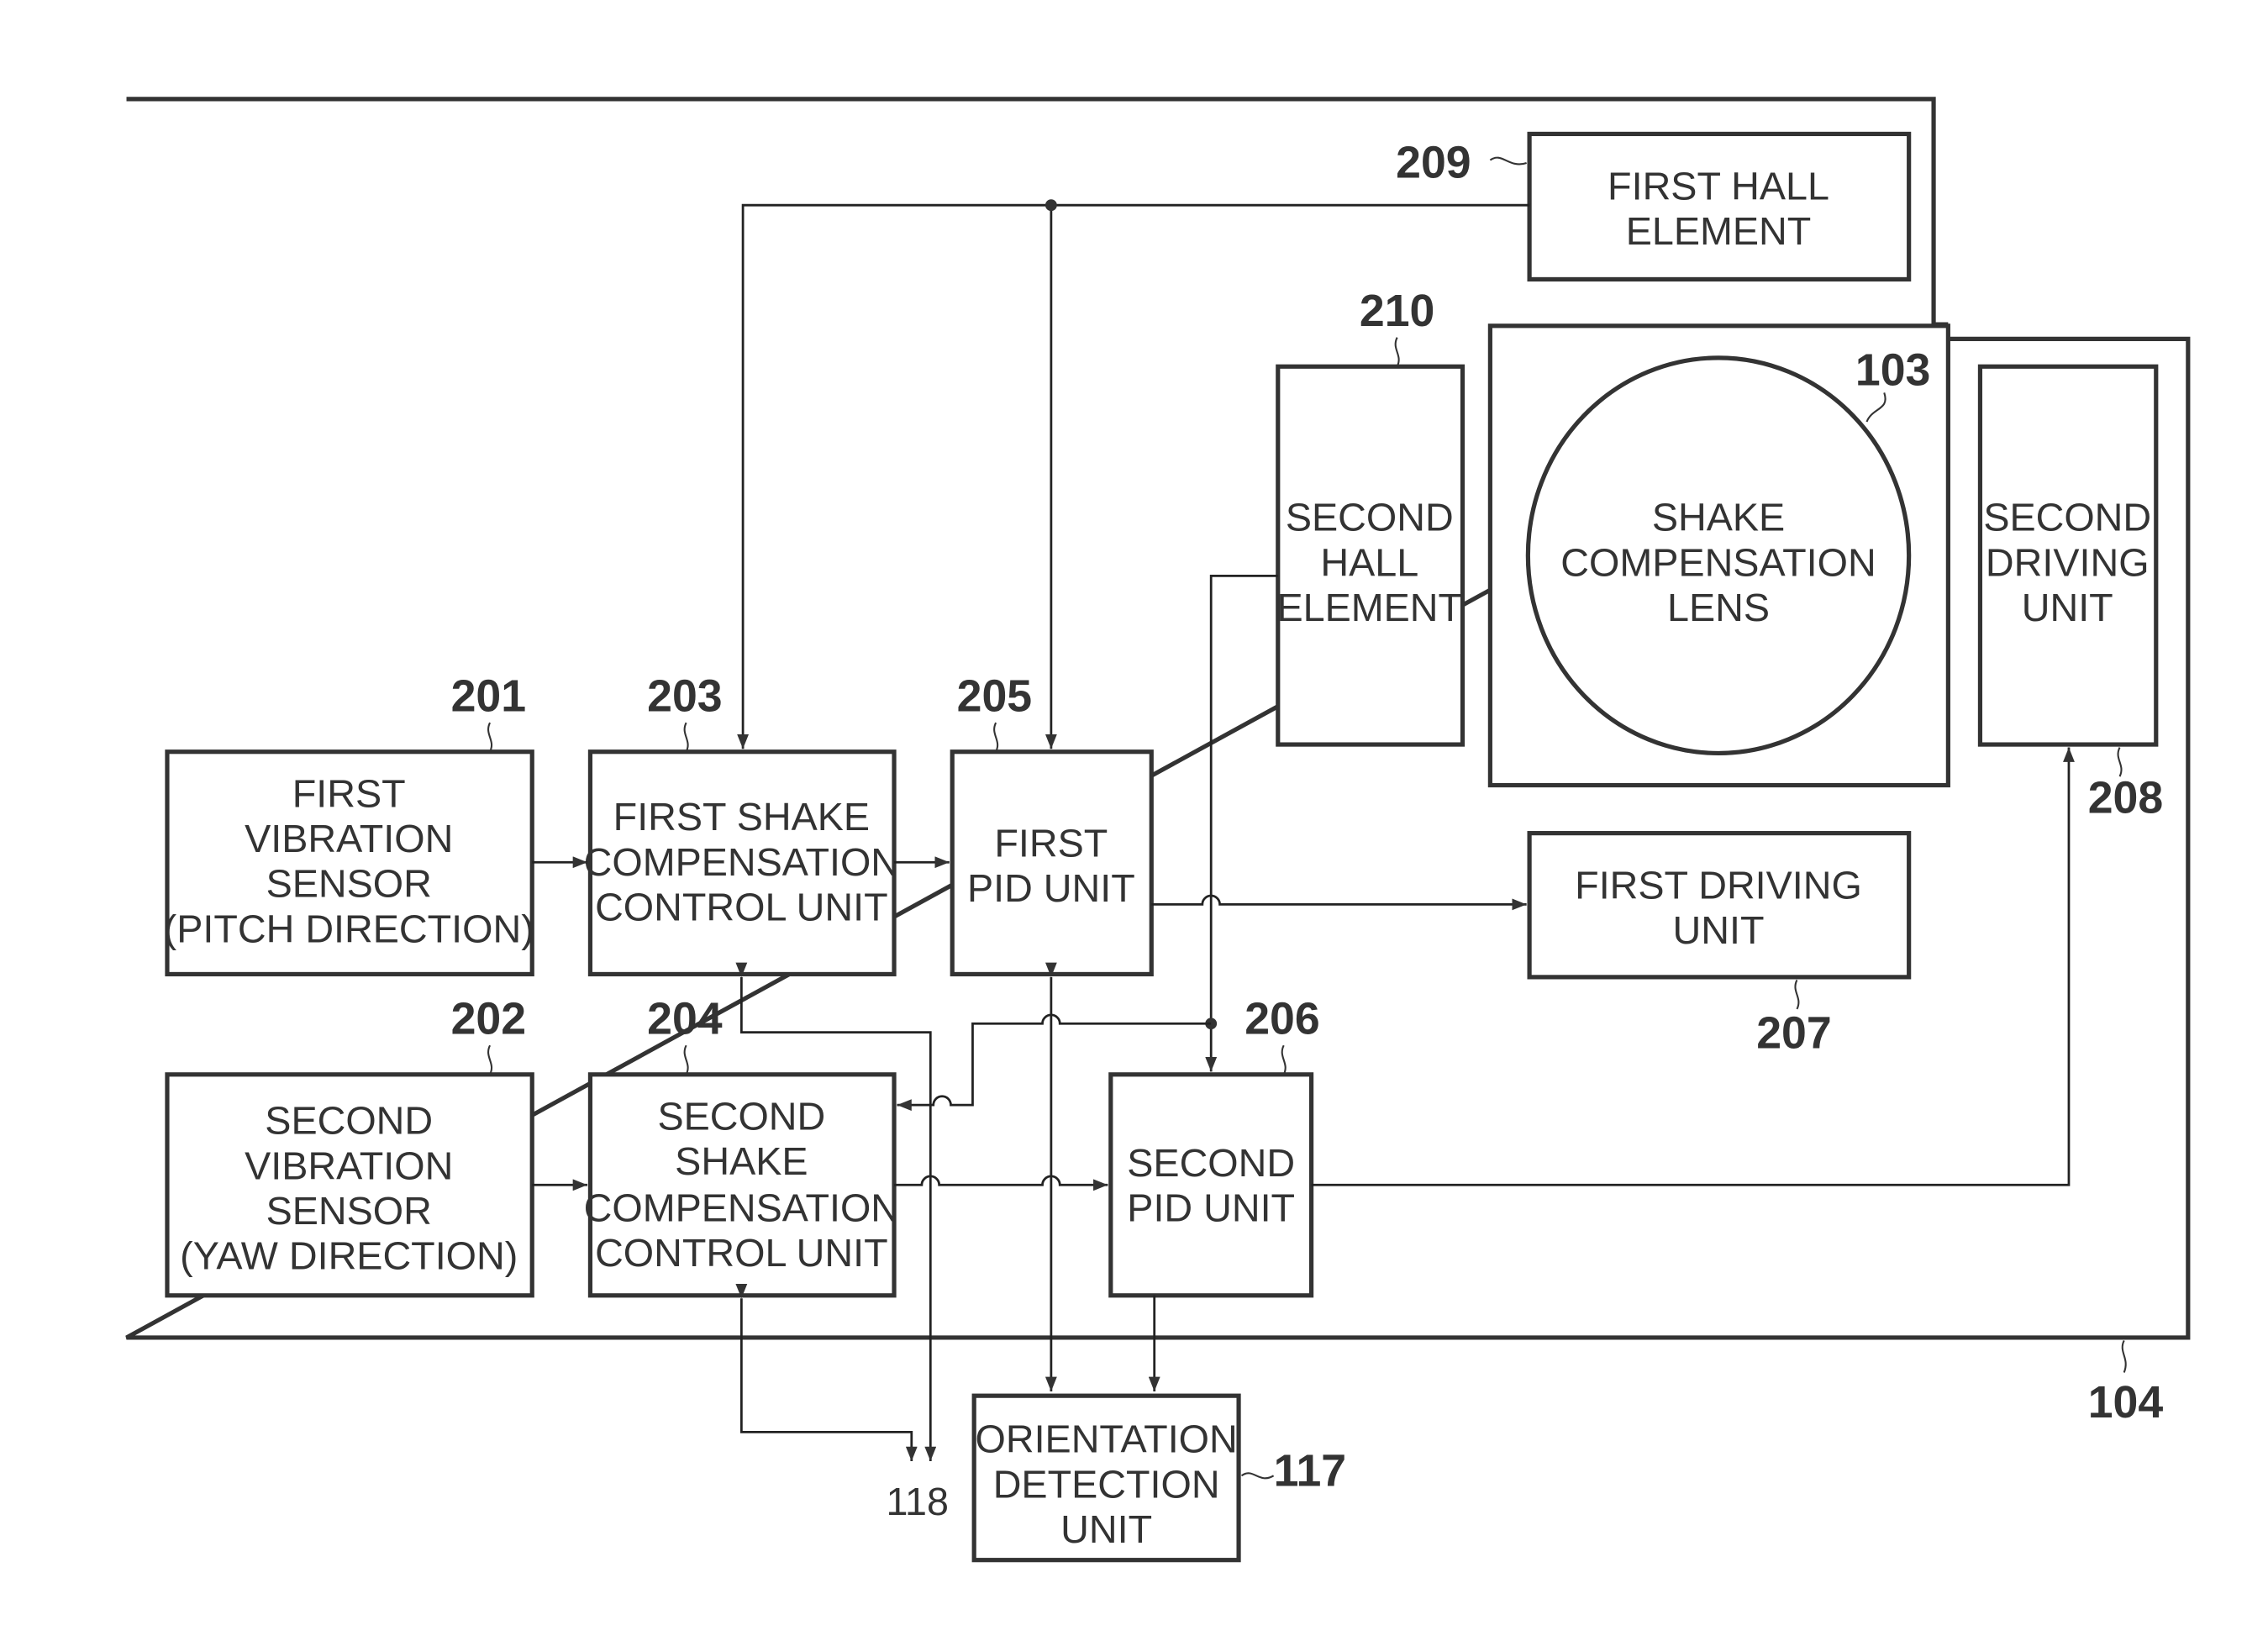 The height and width of the screenshot is (1646, 2268). What do you see at coordinates (1211, 1163) in the screenshot?
I see `second-pid-label-1: SECOND` at bounding box center [1211, 1163].